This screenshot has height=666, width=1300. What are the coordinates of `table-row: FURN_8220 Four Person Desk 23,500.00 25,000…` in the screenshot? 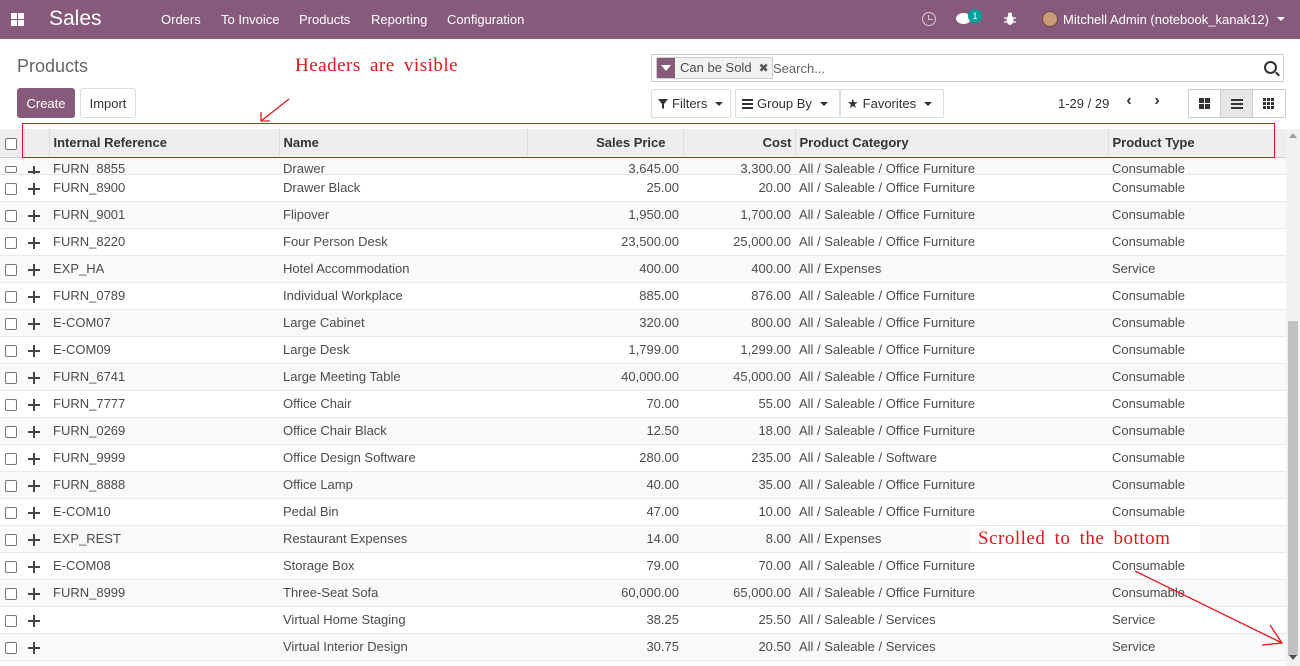 It's located at (643, 241).